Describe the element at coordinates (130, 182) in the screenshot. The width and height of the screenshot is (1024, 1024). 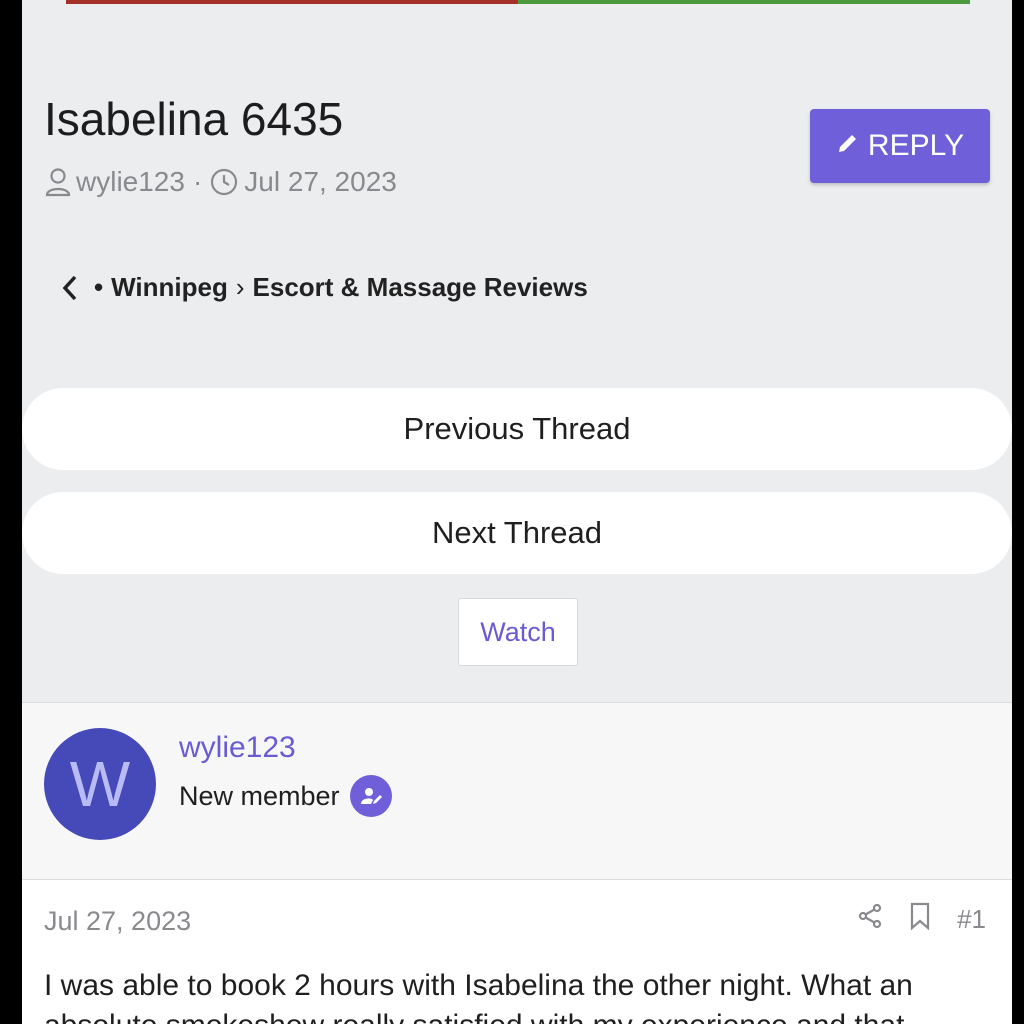
I see `thread-author: wylie123` at that location.